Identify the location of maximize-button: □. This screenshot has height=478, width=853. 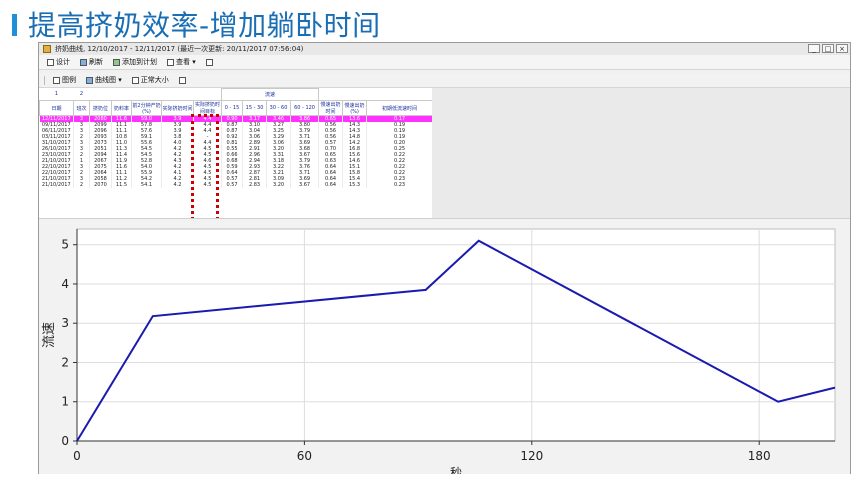
(828, 48).